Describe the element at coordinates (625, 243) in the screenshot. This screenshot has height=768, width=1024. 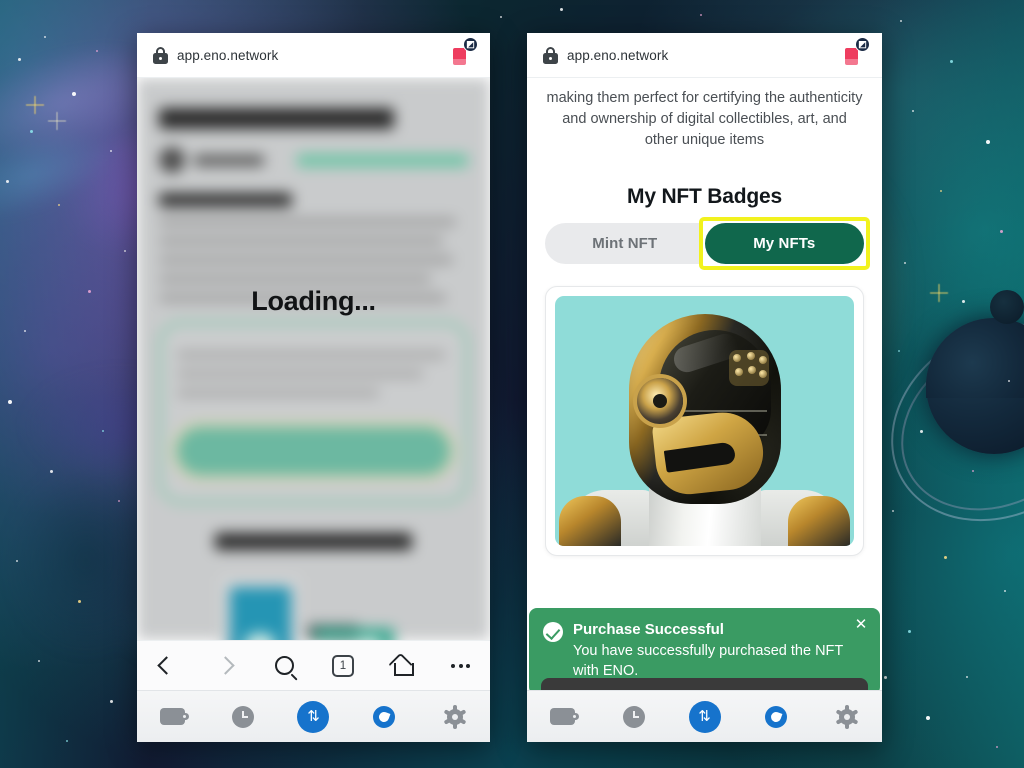
I see `tab-mint-nft: Mint NFT` at that location.